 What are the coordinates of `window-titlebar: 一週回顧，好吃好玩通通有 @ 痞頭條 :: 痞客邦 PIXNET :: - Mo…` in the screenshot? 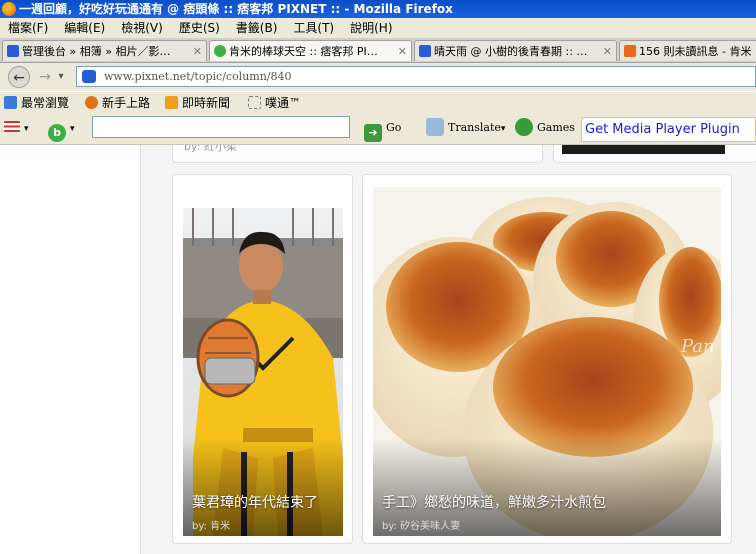 It's located at (378, 9).